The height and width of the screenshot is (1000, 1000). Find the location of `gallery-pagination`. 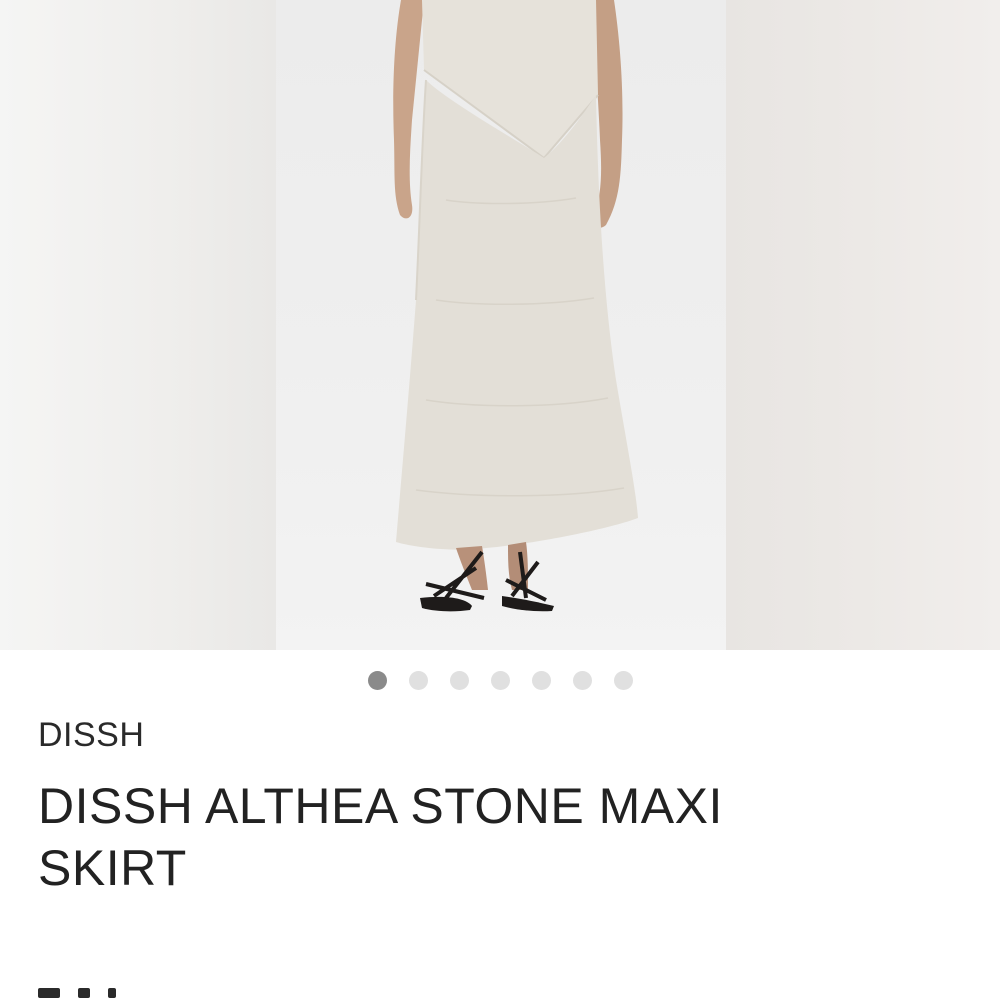

gallery-pagination is located at coordinates (510, 680).